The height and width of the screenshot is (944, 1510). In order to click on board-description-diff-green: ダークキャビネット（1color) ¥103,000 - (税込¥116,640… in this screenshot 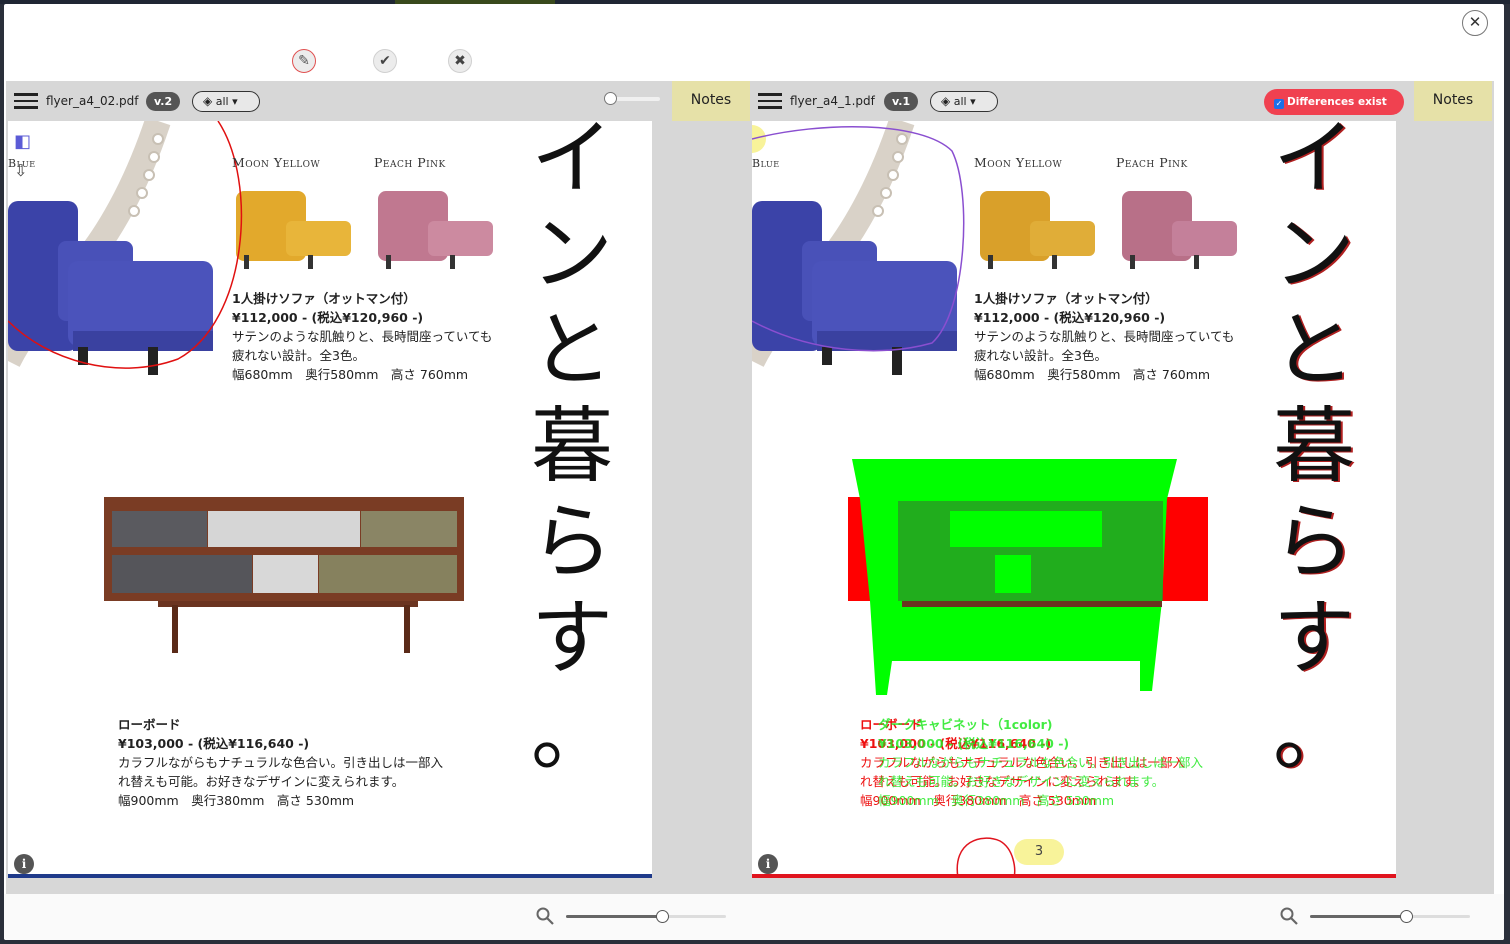, I will do `click(1041, 762)`.